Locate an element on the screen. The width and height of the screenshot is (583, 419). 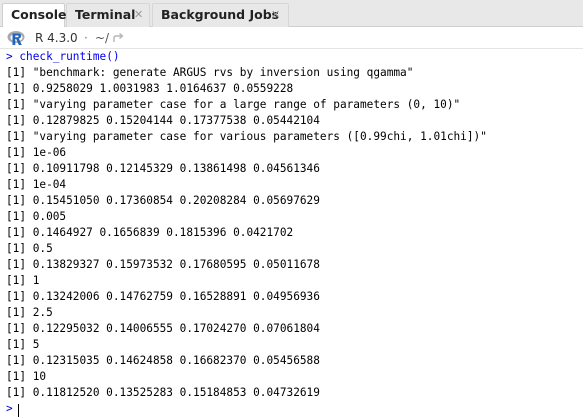
output-line: [1] 1e-04 is located at coordinates (36, 184).